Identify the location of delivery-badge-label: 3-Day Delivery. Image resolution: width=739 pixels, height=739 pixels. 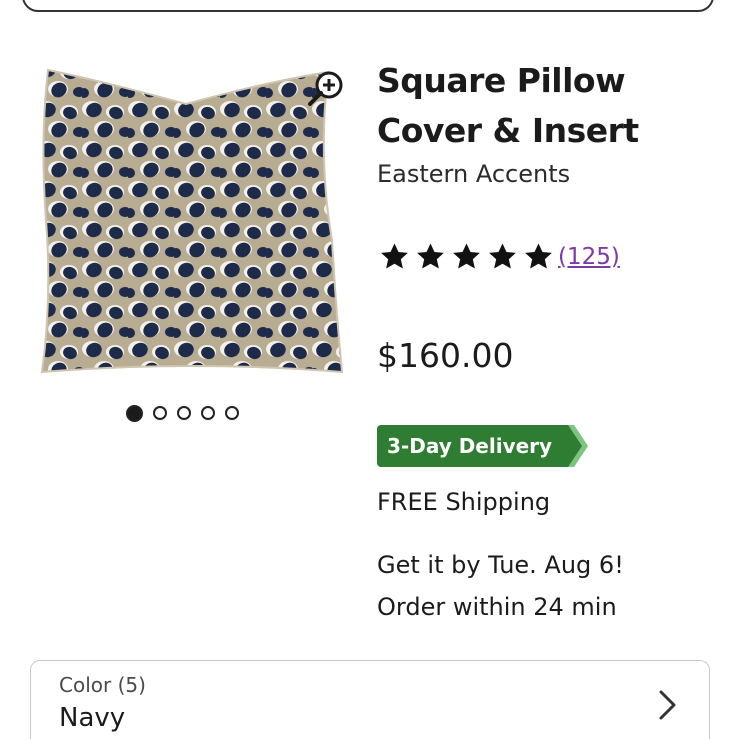
(469, 446).